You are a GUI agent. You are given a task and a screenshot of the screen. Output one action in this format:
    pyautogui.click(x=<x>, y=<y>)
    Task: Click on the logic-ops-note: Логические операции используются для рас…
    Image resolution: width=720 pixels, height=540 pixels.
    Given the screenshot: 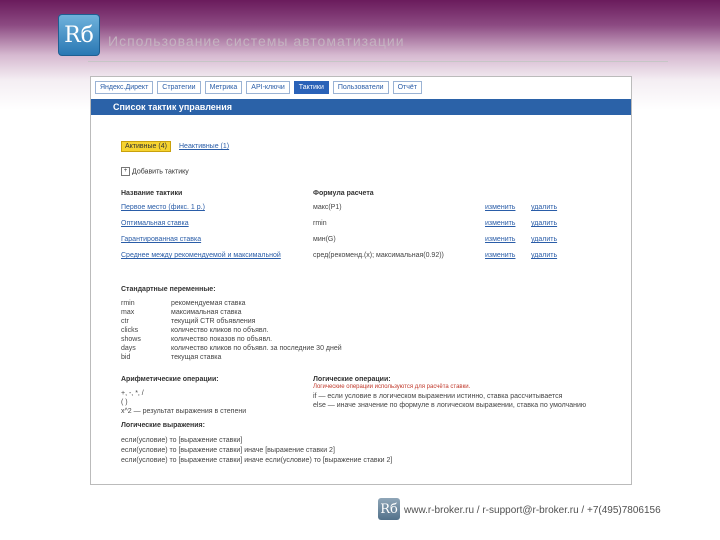 What is the action you would take?
    pyautogui.click(x=392, y=387)
    